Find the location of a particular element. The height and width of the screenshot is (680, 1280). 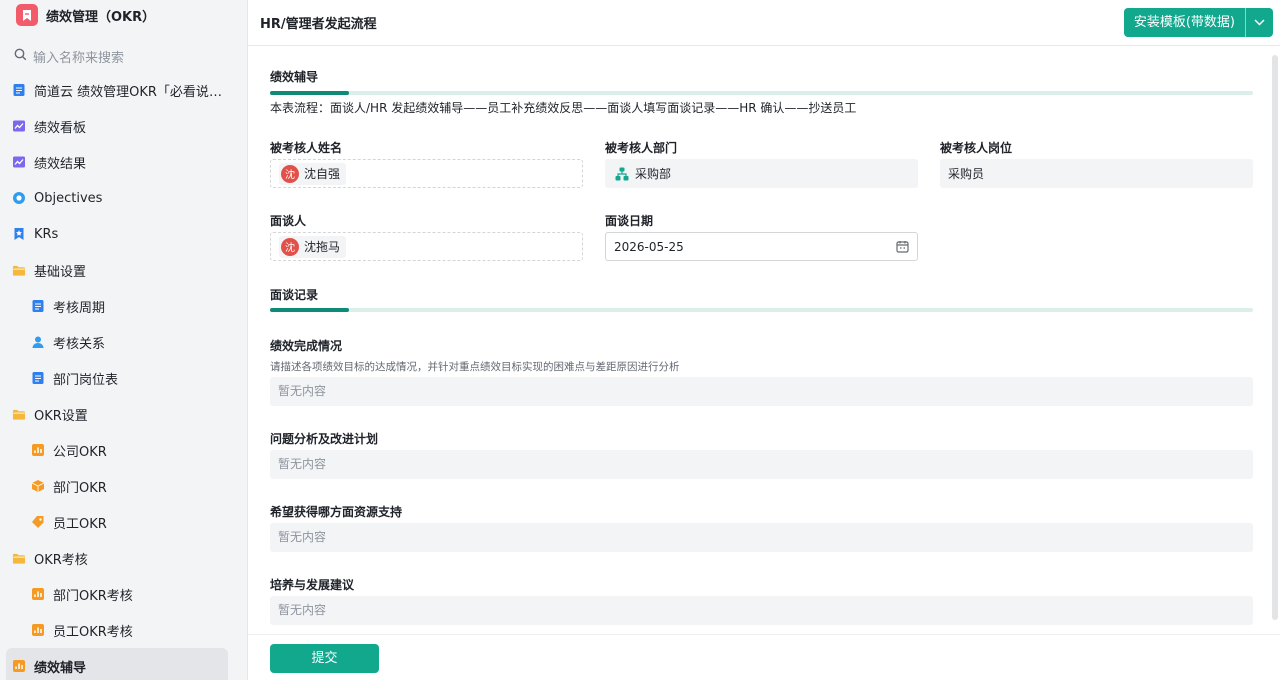

sidebar-item-okr: 部门OKR考核 is located at coordinates (120, 594).